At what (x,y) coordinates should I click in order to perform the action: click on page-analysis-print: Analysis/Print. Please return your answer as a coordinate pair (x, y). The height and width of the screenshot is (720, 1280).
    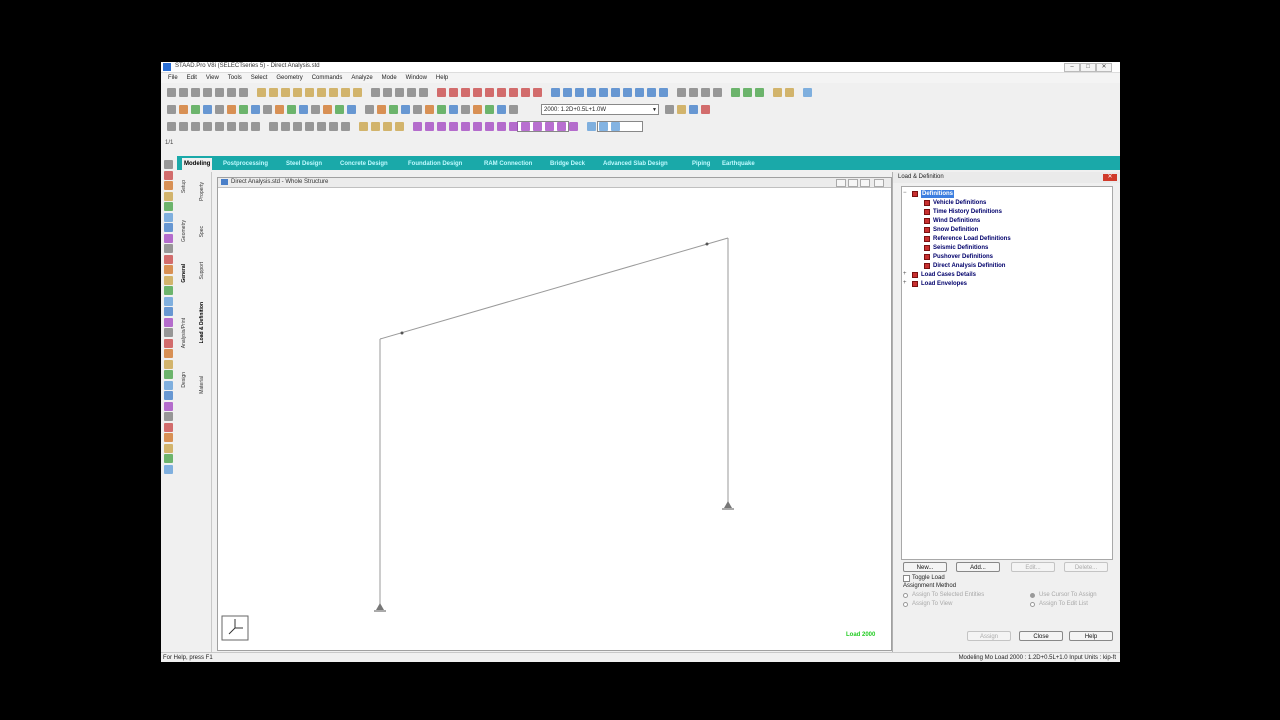
    Looking at the image, I should click on (184, 333).